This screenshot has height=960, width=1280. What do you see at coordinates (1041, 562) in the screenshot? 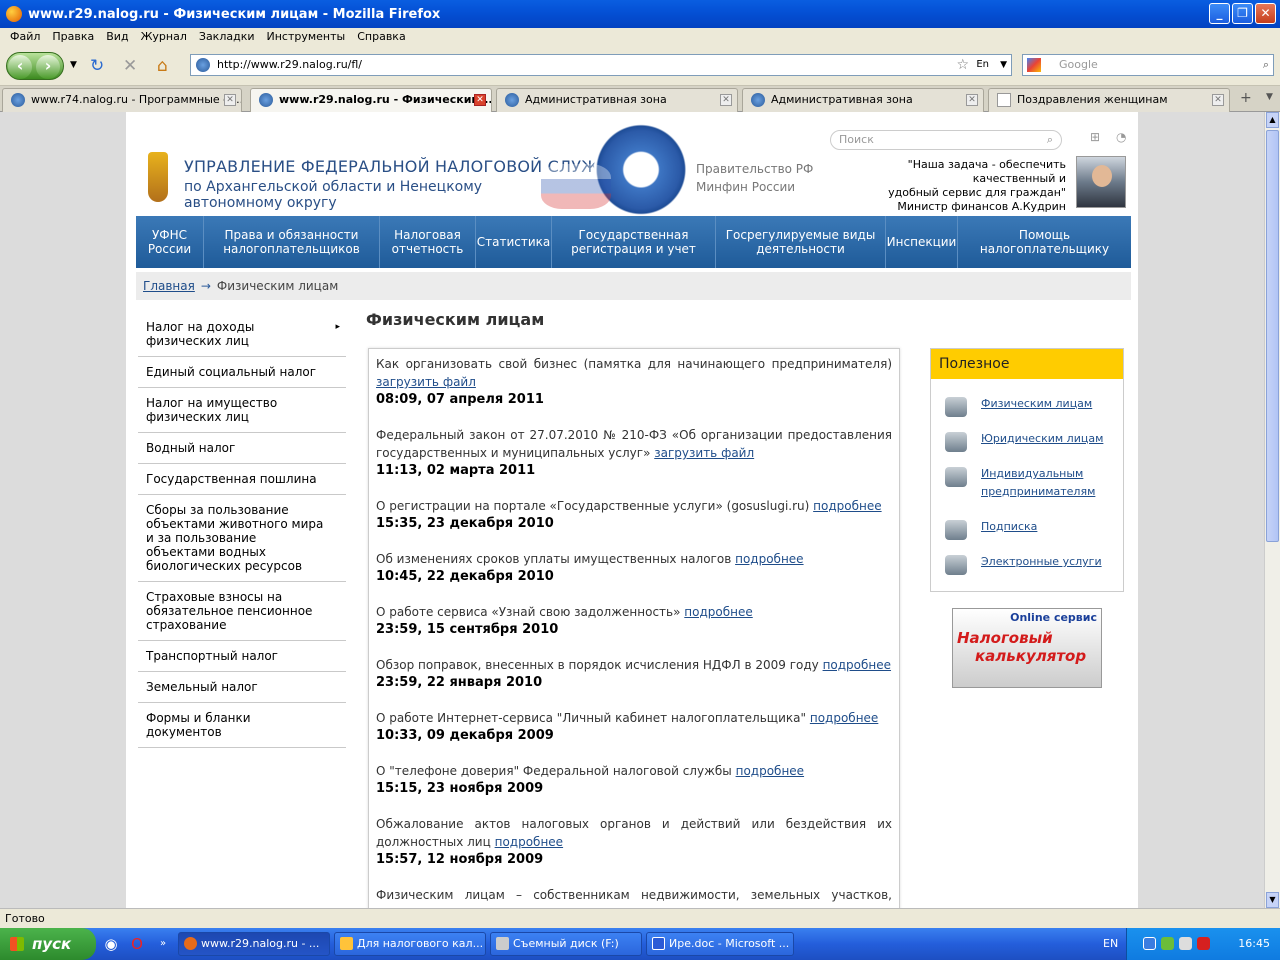
I see `useful-link: Электронные услуги` at bounding box center [1041, 562].